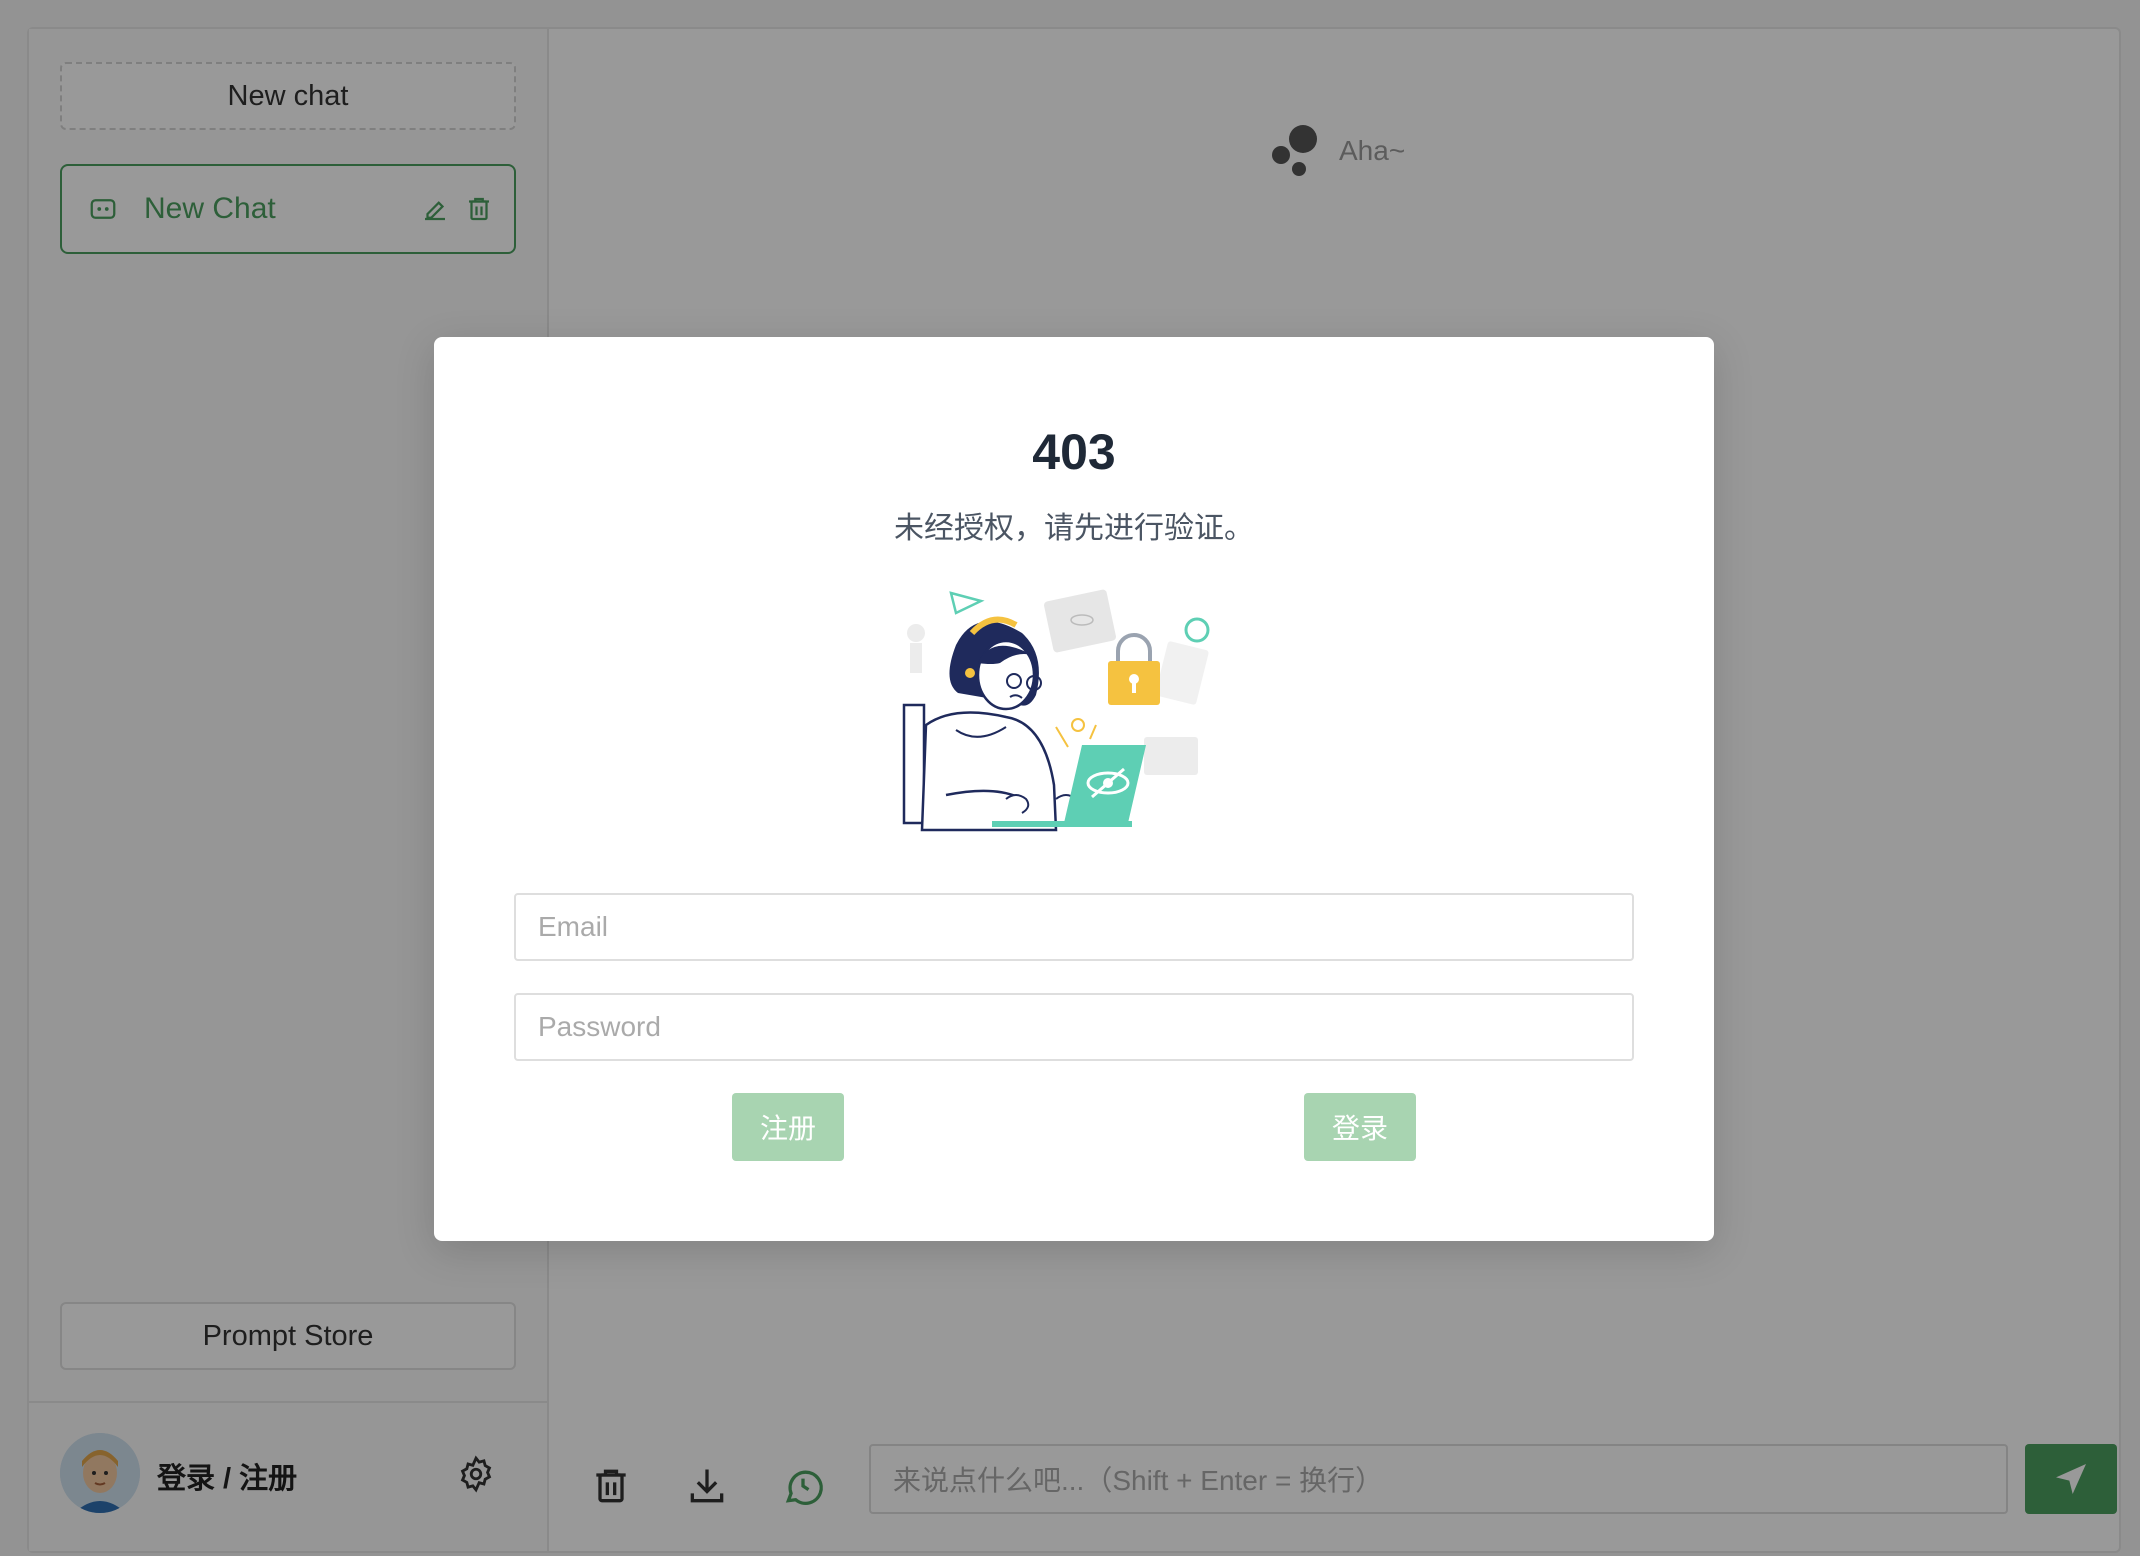 This screenshot has height=1556, width=2140. What do you see at coordinates (1074, 452) in the screenshot?
I see `error-code: 403` at bounding box center [1074, 452].